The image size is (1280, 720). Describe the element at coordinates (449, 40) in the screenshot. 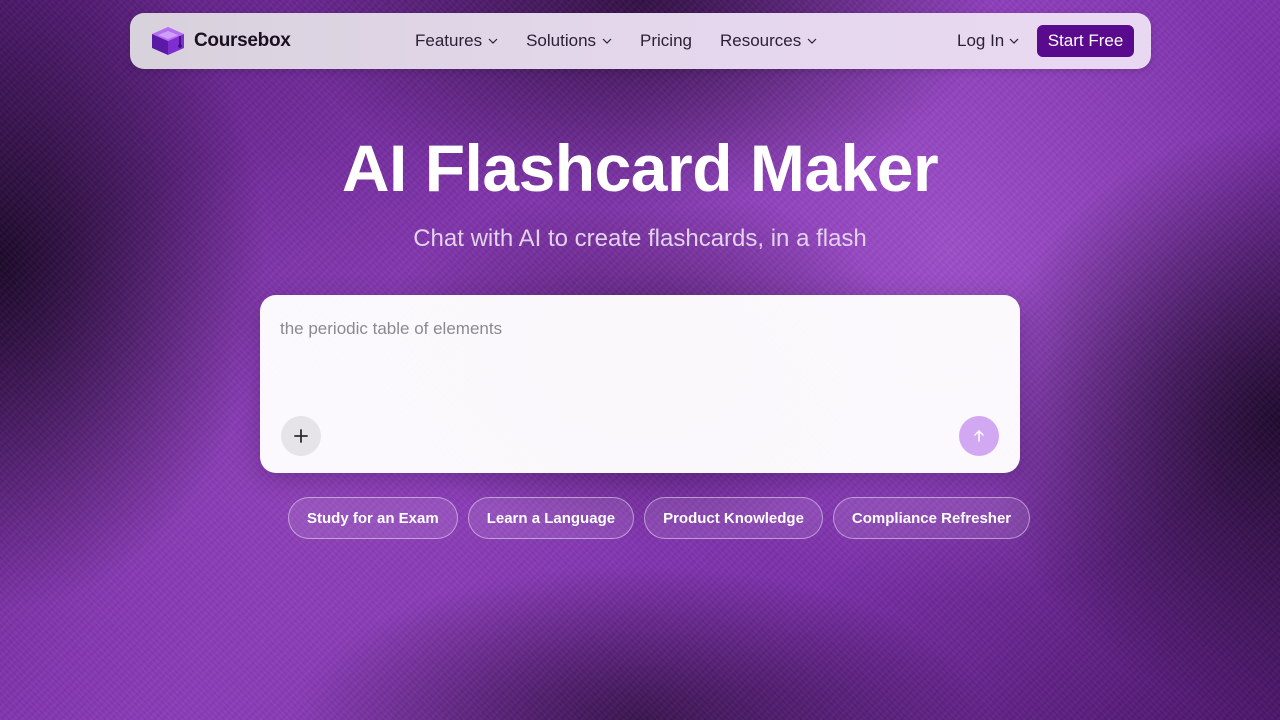

I see `nav-item-label: Features` at that location.